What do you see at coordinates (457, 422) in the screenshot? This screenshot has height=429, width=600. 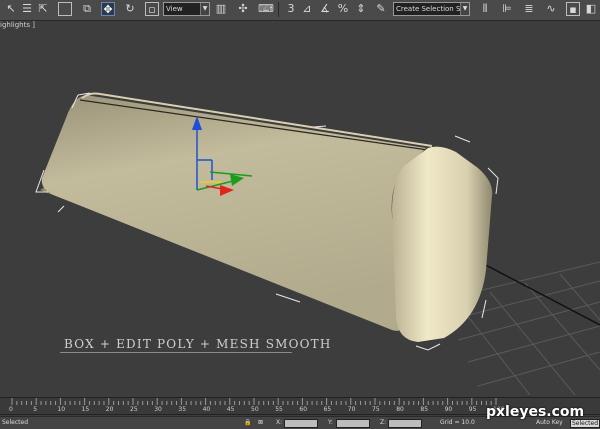 I see `grid-size-readout: Grid = 10.0` at bounding box center [457, 422].